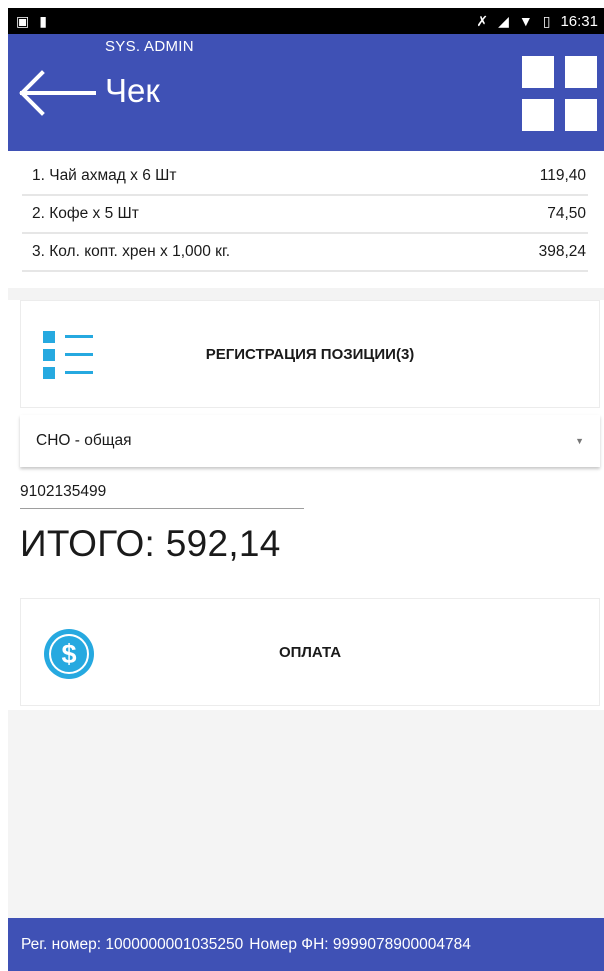 The height and width of the screenshot is (971, 604). What do you see at coordinates (132, 90) in the screenshot?
I see `page-title: Чек` at bounding box center [132, 90].